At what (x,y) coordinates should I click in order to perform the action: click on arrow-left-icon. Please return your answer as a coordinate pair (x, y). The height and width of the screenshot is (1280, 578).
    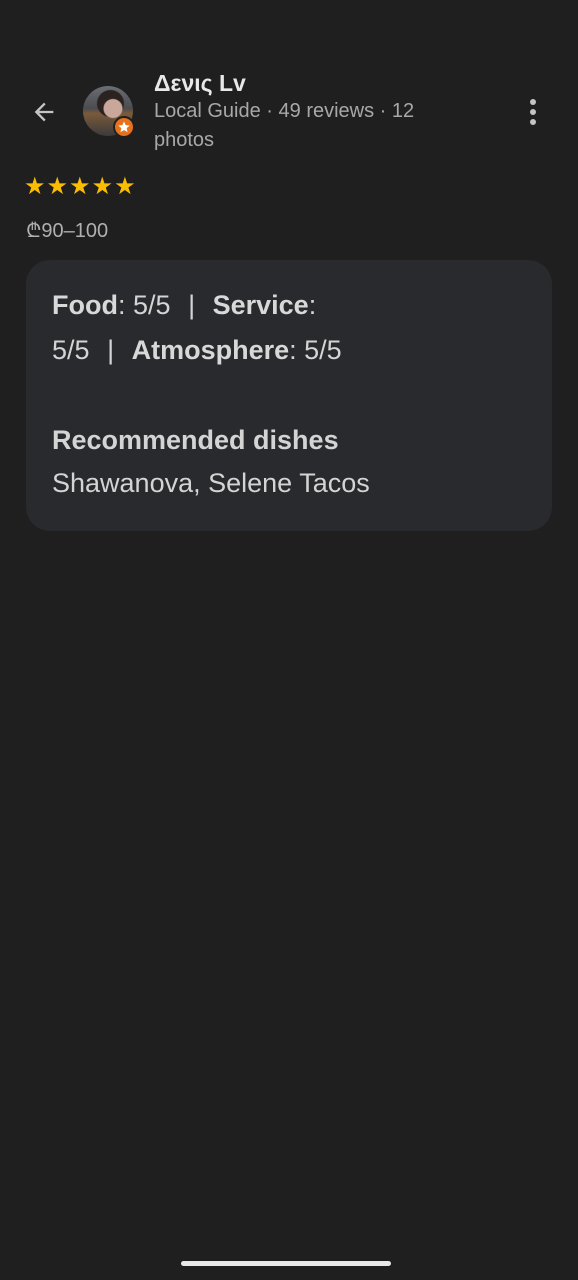
    Looking at the image, I should click on (44, 114).